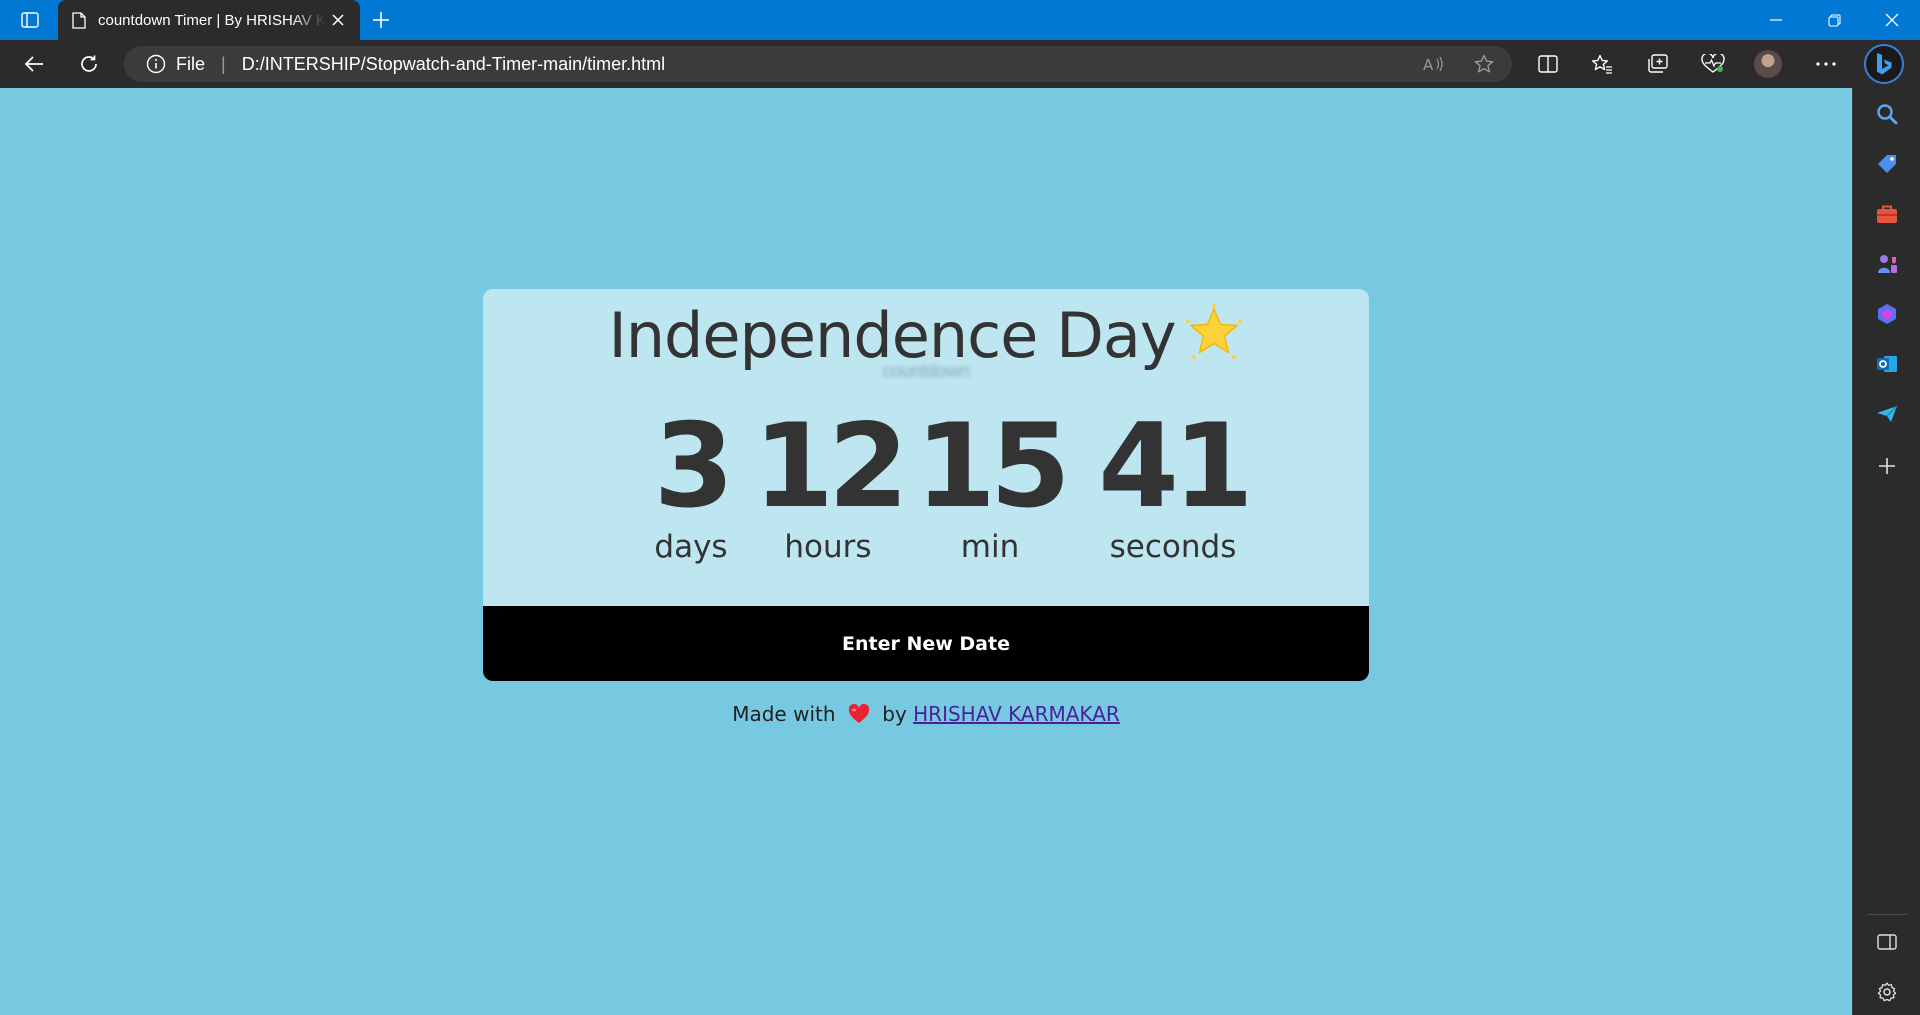 Image resolution: width=1920 pixels, height=1015 pixels. I want to click on hours-value: 12, so click(830, 466).